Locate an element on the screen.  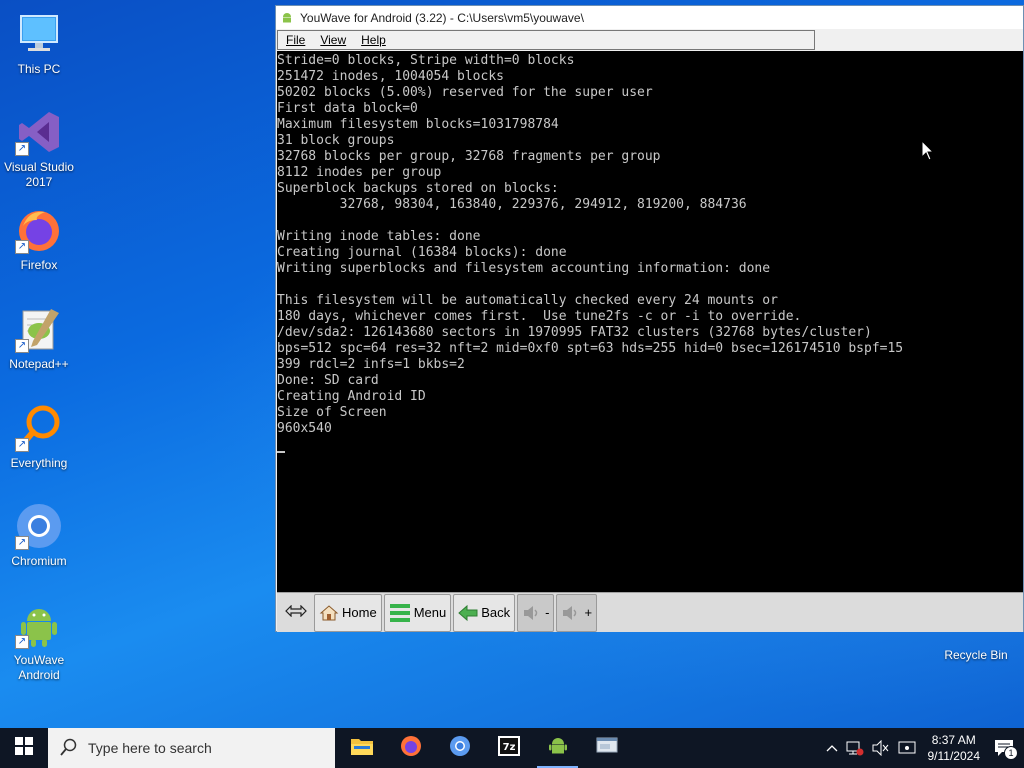
taskbar-remote-app is located at coordinates (606, 748).